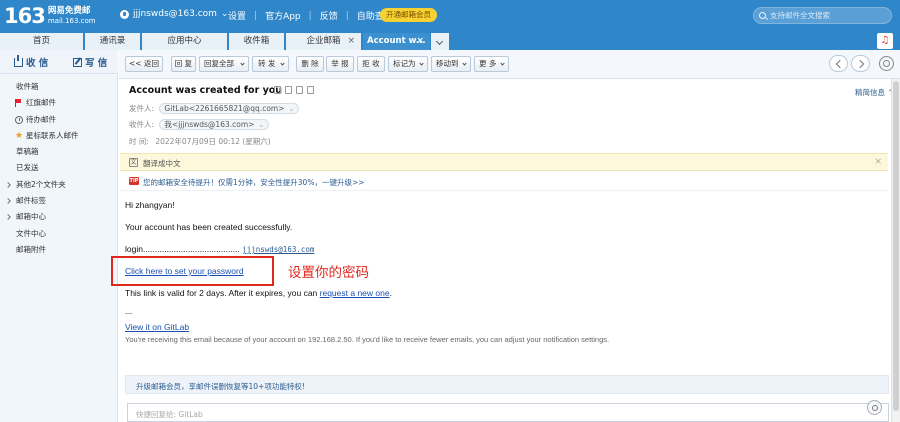 This screenshot has height=422, width=900. Describe the element at coordinates (220, 386) in the screenshot. I see `upgrade-link: 升级邮箱会员，享邮件误删恢复等10+项功能特权!` at that location.